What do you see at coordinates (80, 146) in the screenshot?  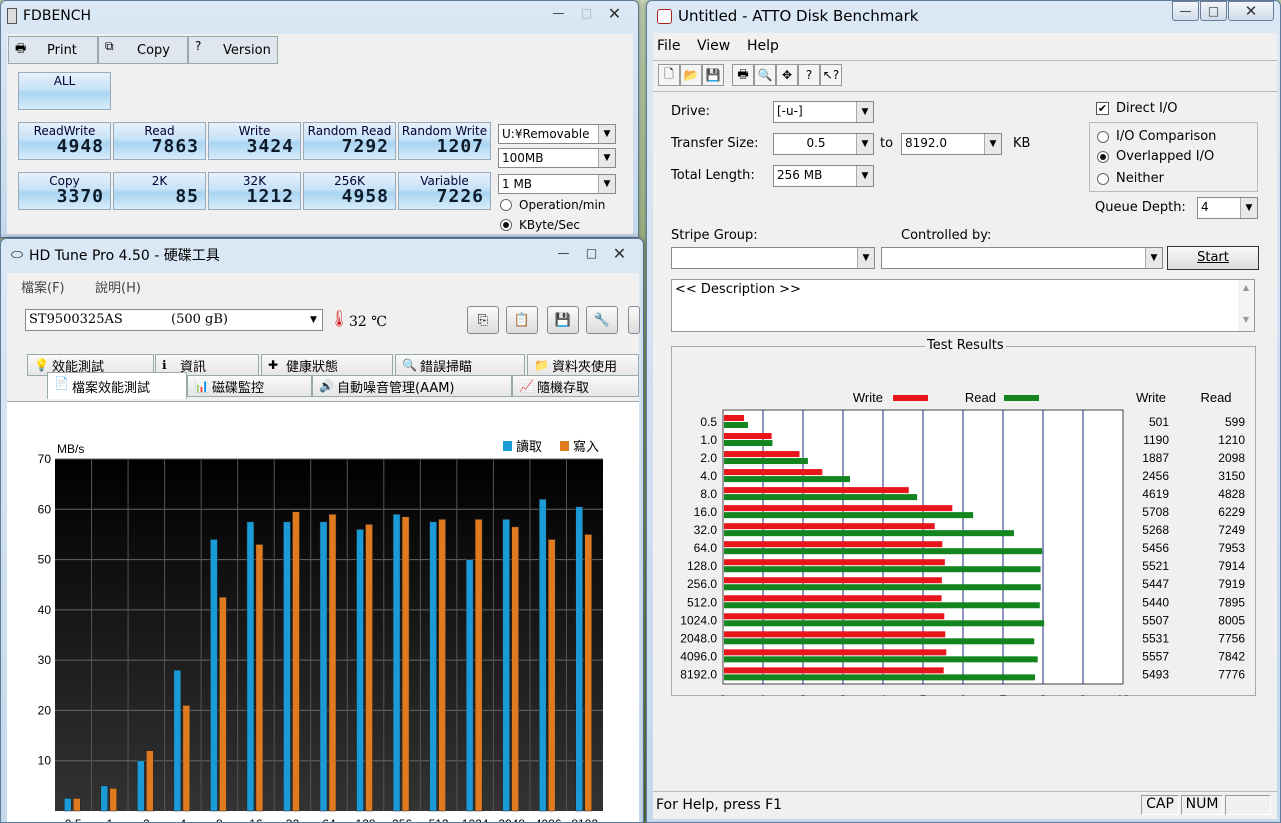 I see `panel-value: 4948` at bounding box center [80, 146].